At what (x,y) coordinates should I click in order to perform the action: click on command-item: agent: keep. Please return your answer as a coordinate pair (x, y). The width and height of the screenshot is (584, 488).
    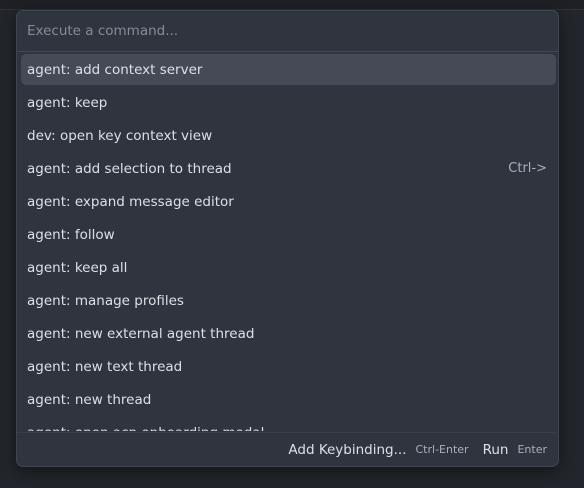
    Looking at the image, I should click on (288, 102).